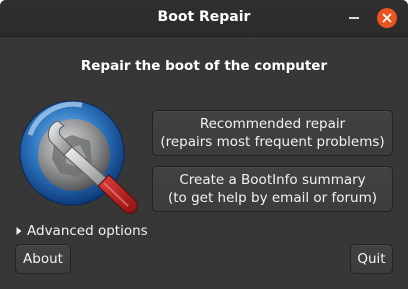 The width and height of the screenshot is (408, 289). What do you see at coordinates (371, 259) in the screenshot?
I see `quit-button: Quit` at bounding box center [371, 259].